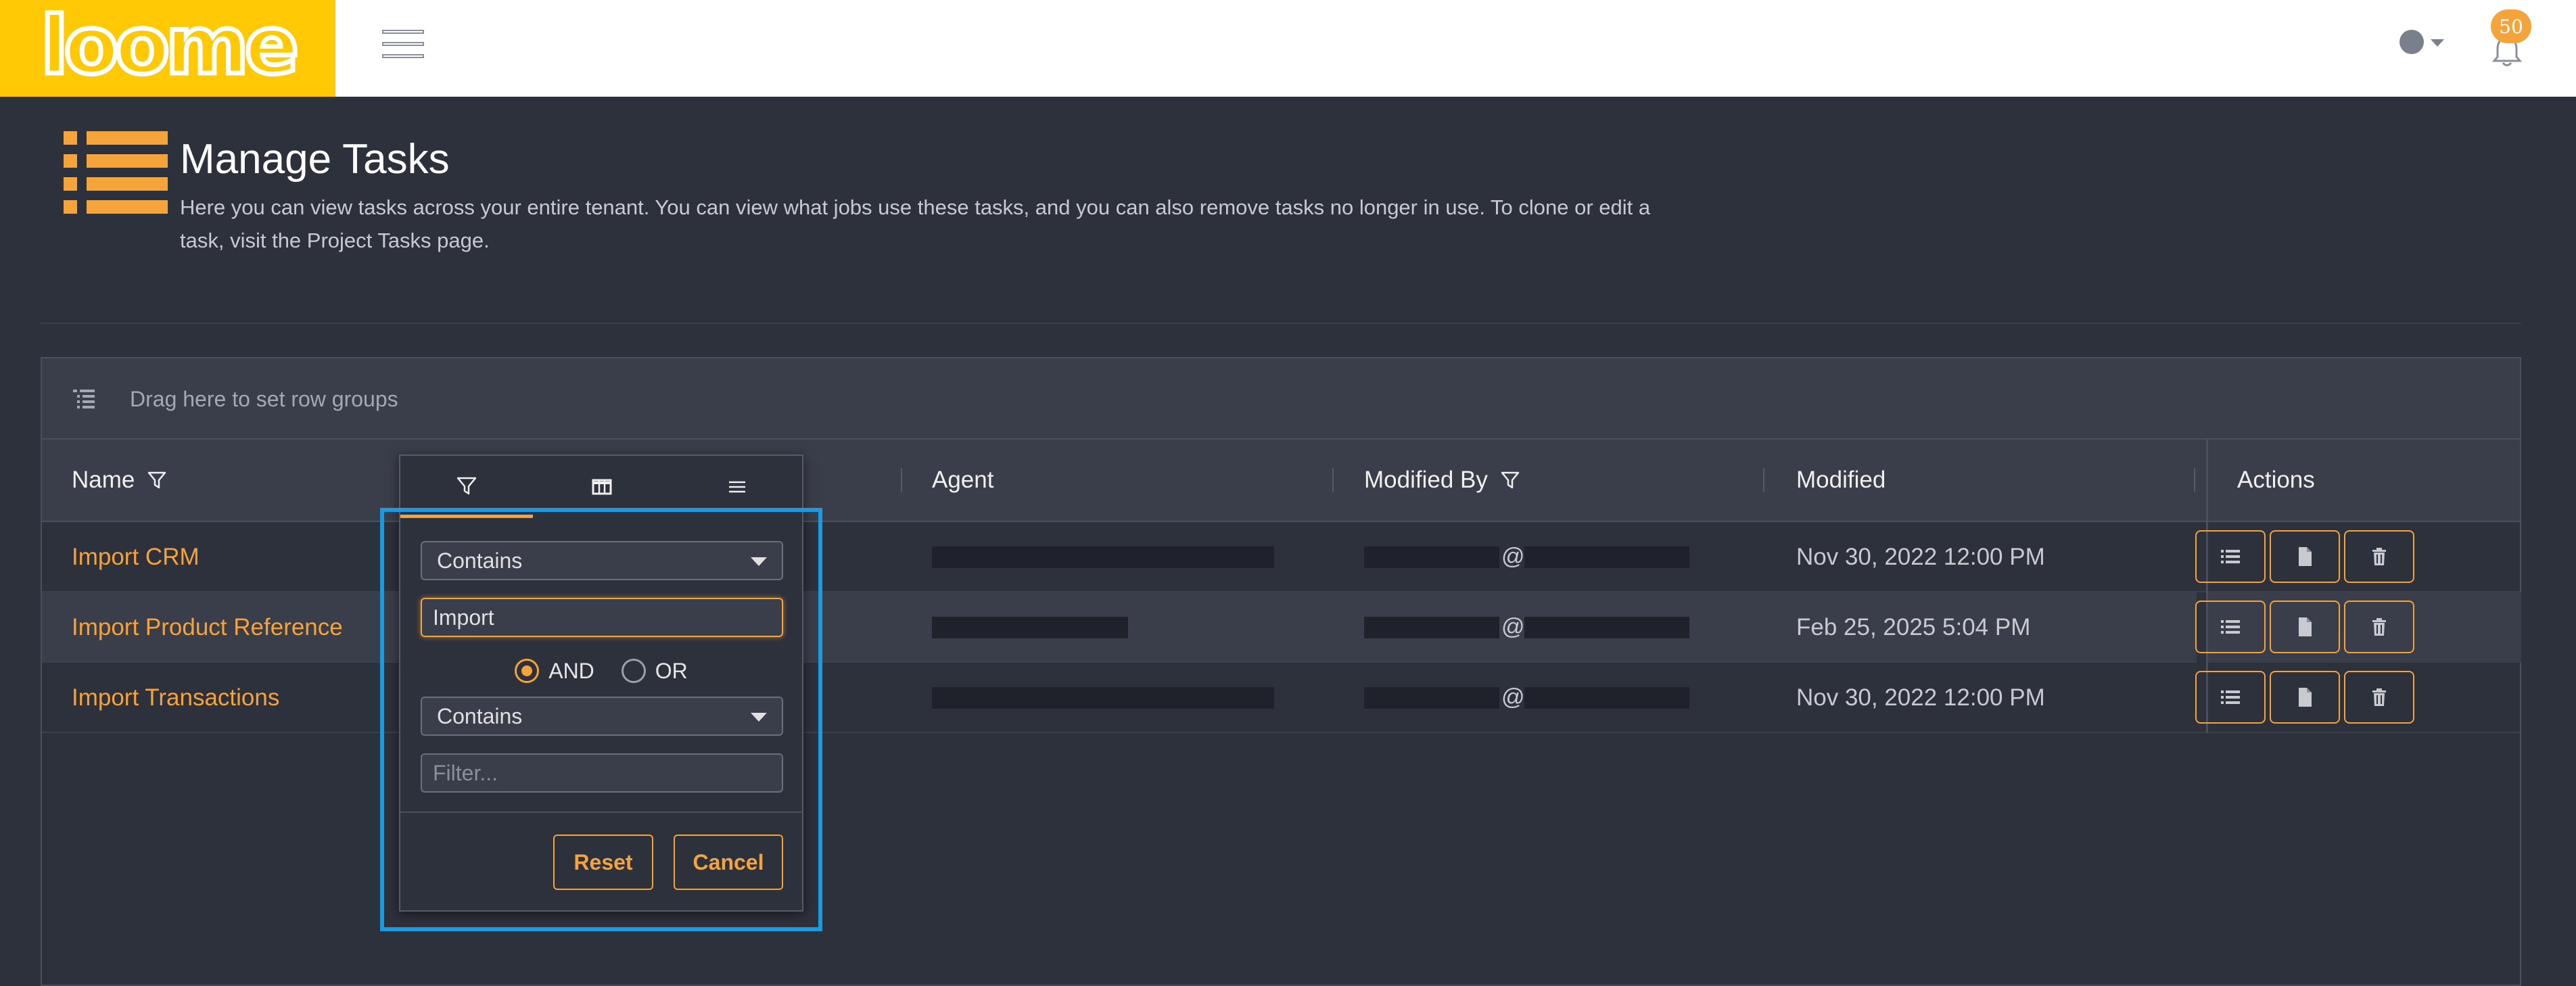 The width and height of the screenshot is (2576, 986). Describe the element at coordinates (136, 557) in the screenshot. I see `task-name-link: Import CRM` at that location.